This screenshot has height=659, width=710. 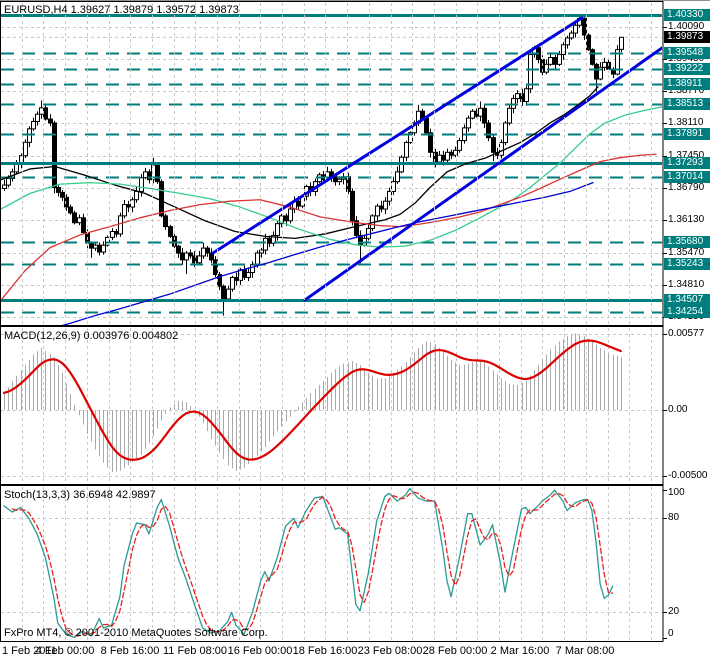 What do you see at coordinates (686, 220) in the screenshot?
I see `price-axis-label: 1.36130` at bounding box center [686, 220].